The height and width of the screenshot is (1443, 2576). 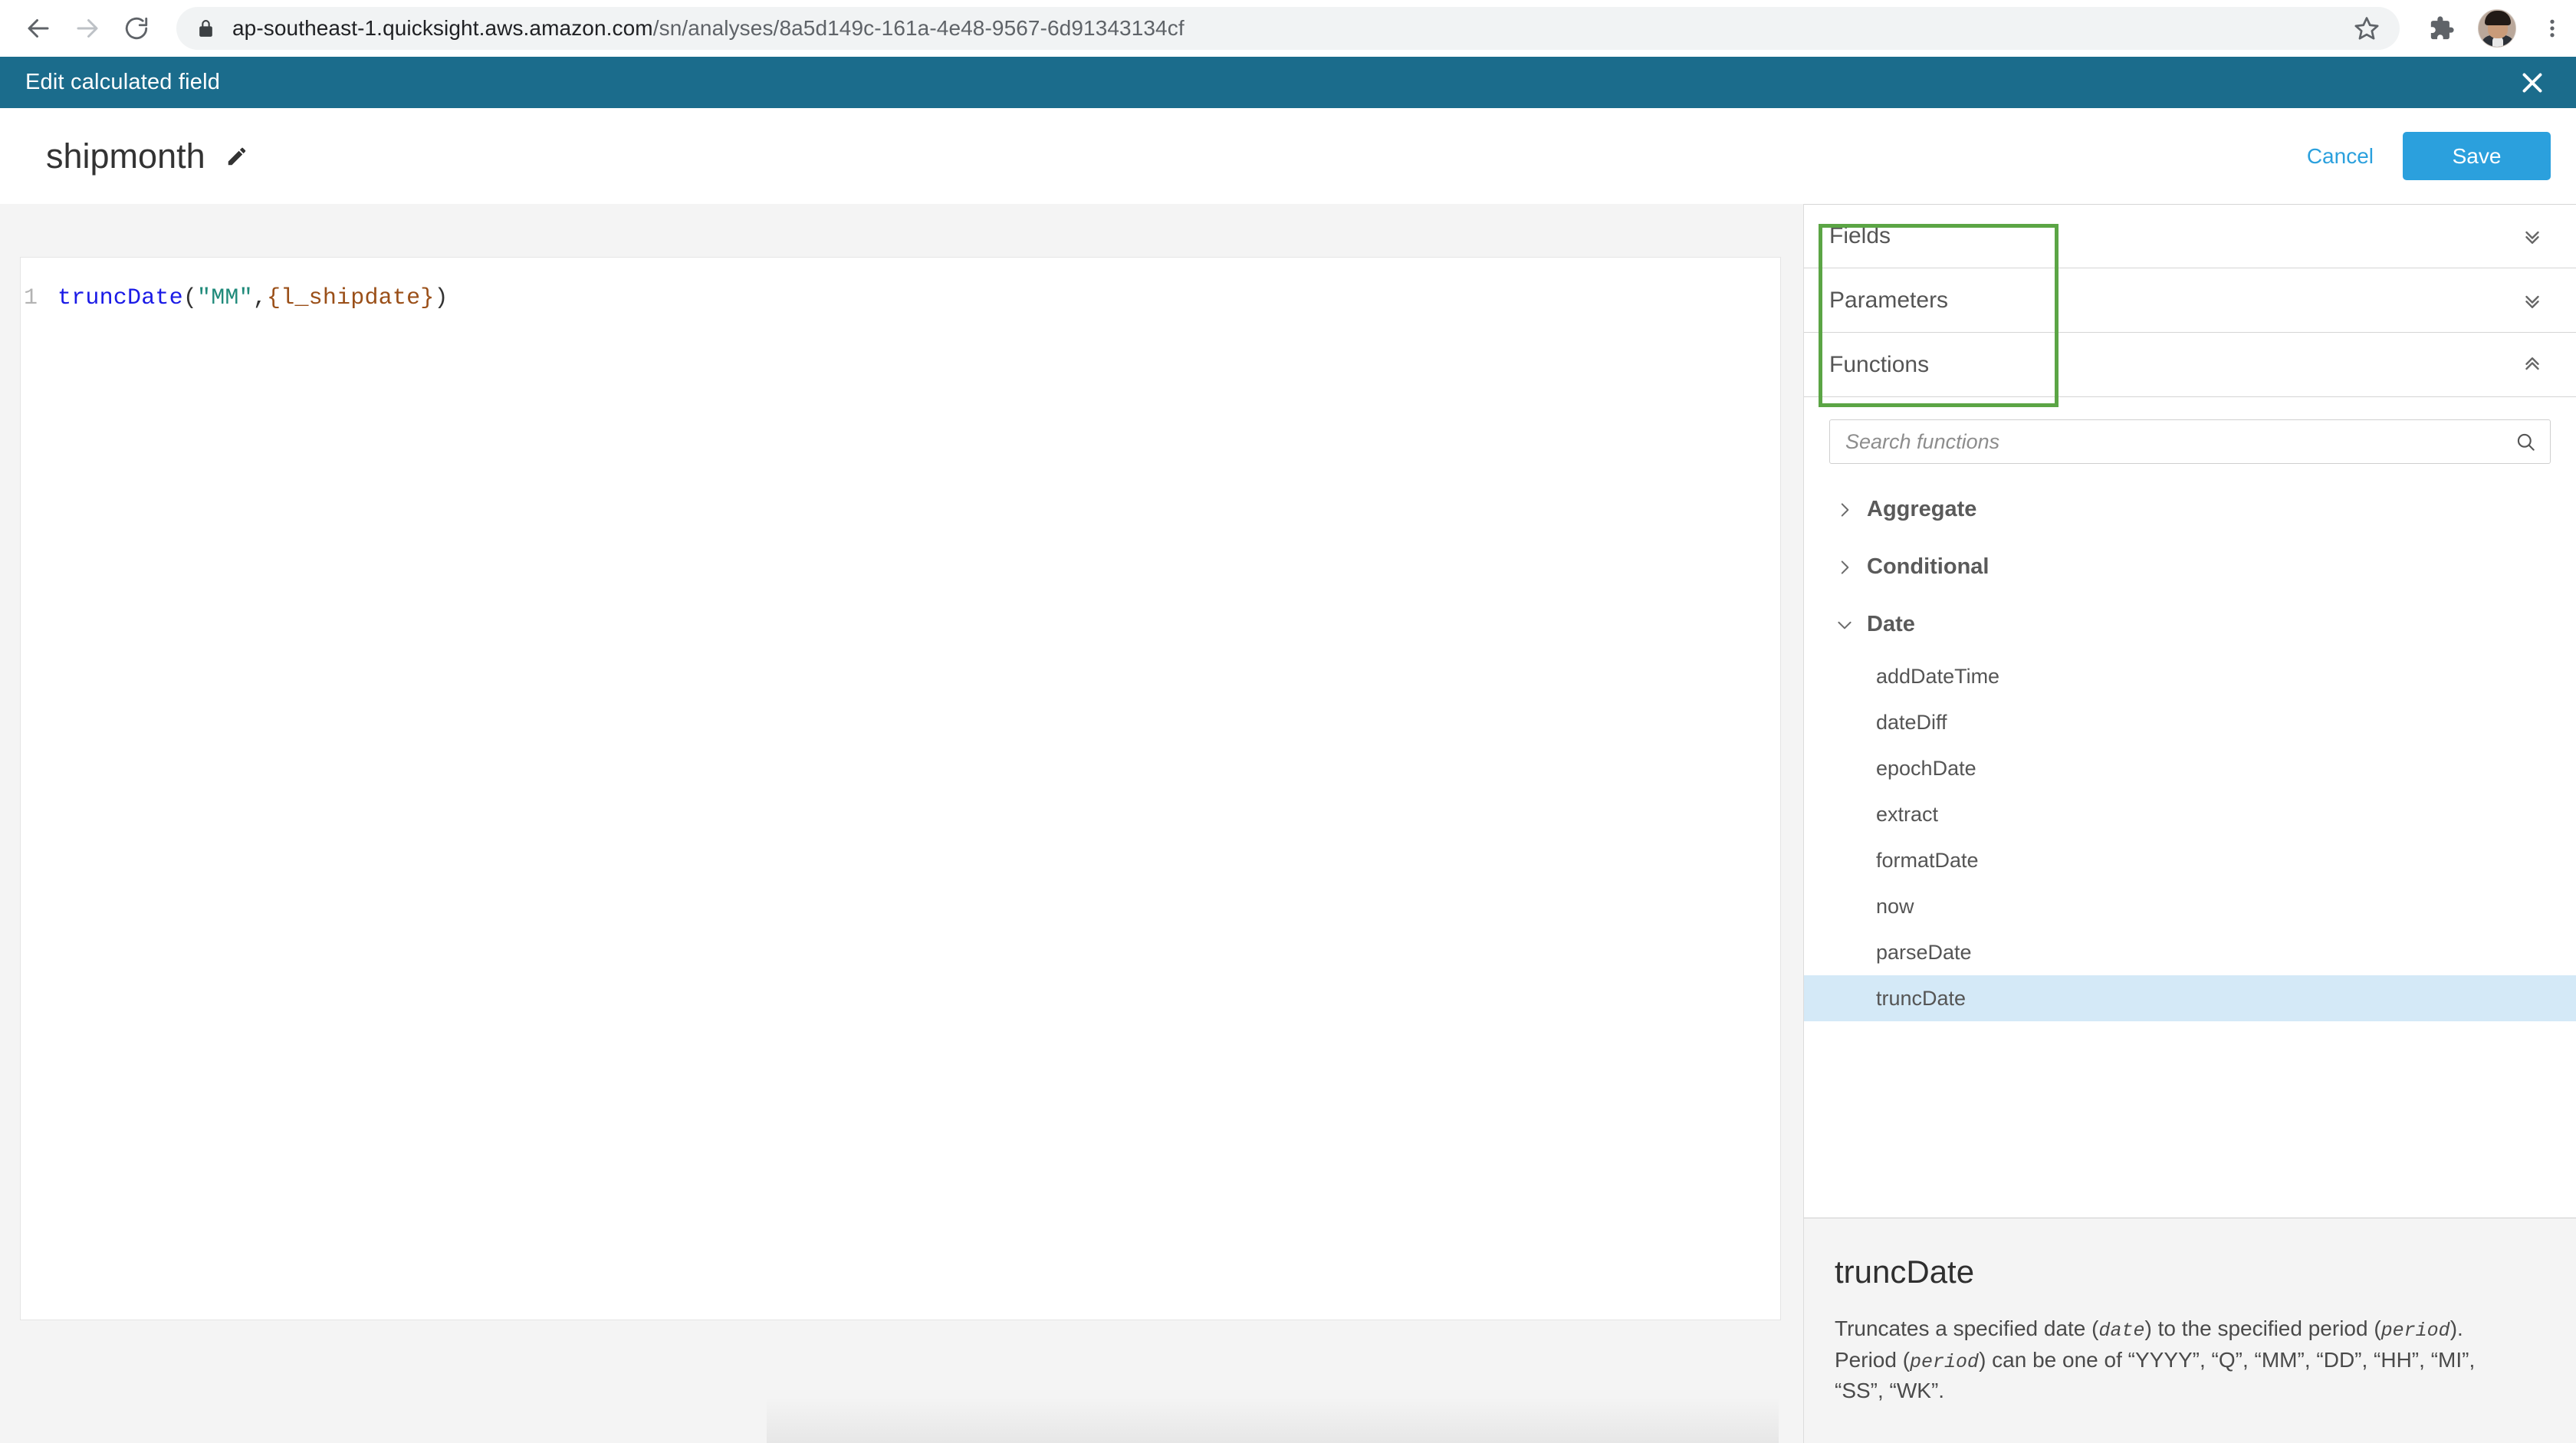 I want to click on function-item-dateDiff: dateDiff, so click(x=2190, y=722).